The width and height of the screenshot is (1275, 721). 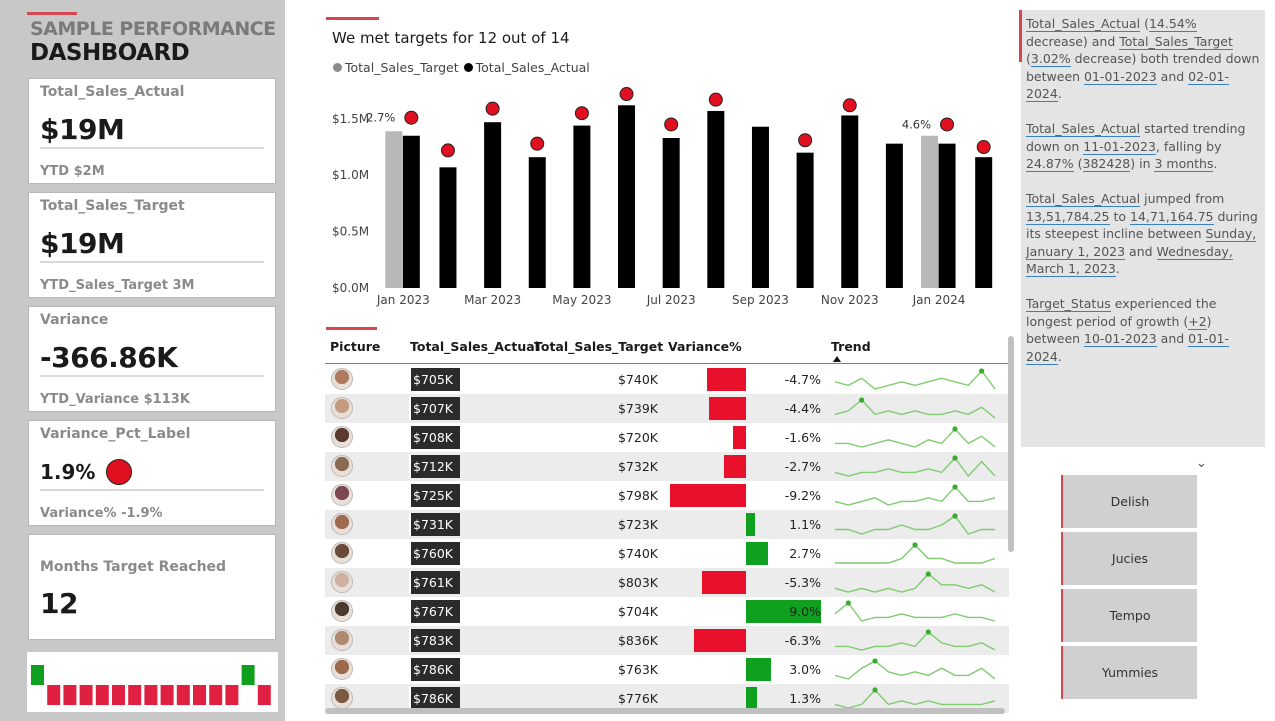 What do you see at coordinates (1176, 41) in the screenshot?
I see `narrative-highlight: Total_Sales_Target` at bounding box center [1176, 41].